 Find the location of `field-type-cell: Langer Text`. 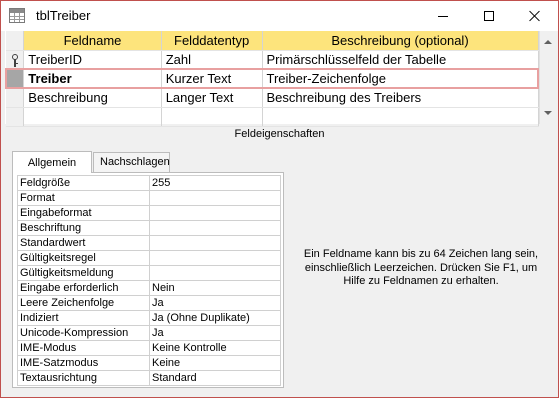

field-type-cell: Langer Text is located at coordinates (212, 98).